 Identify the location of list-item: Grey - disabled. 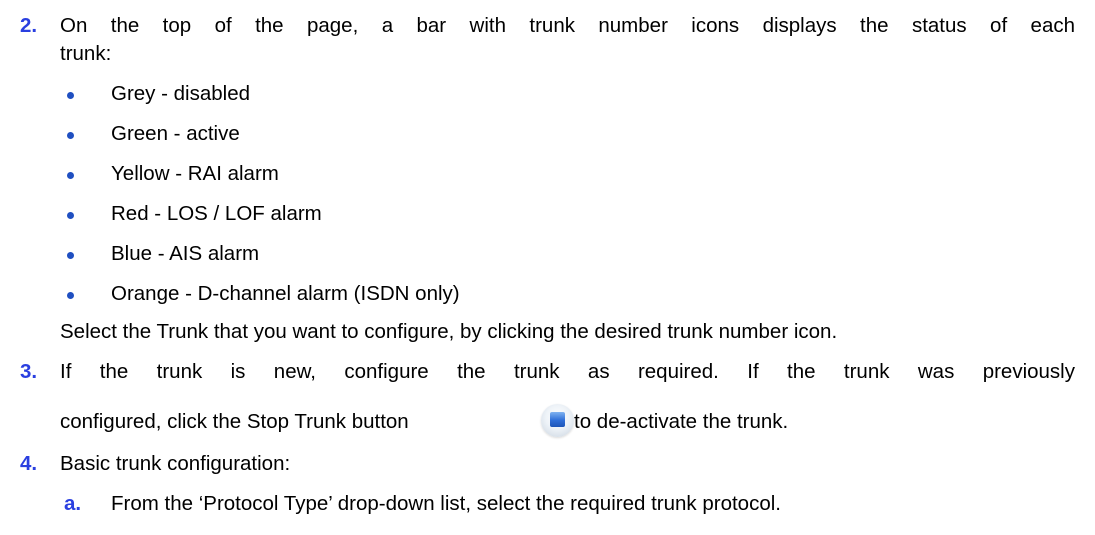
(181, 93).